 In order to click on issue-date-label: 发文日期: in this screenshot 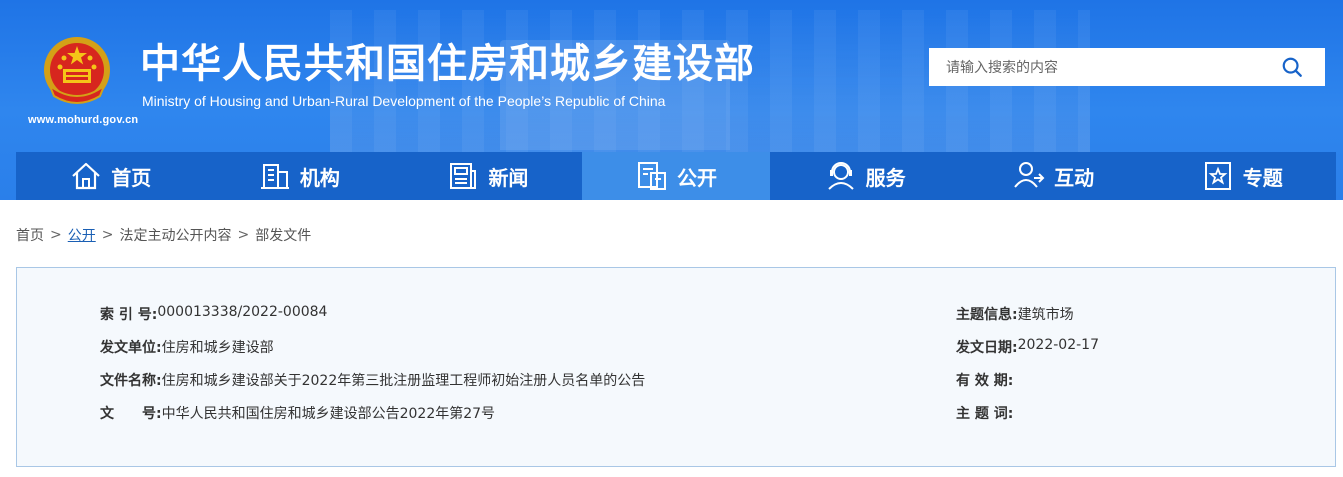, I will do `click(987, 348)`.